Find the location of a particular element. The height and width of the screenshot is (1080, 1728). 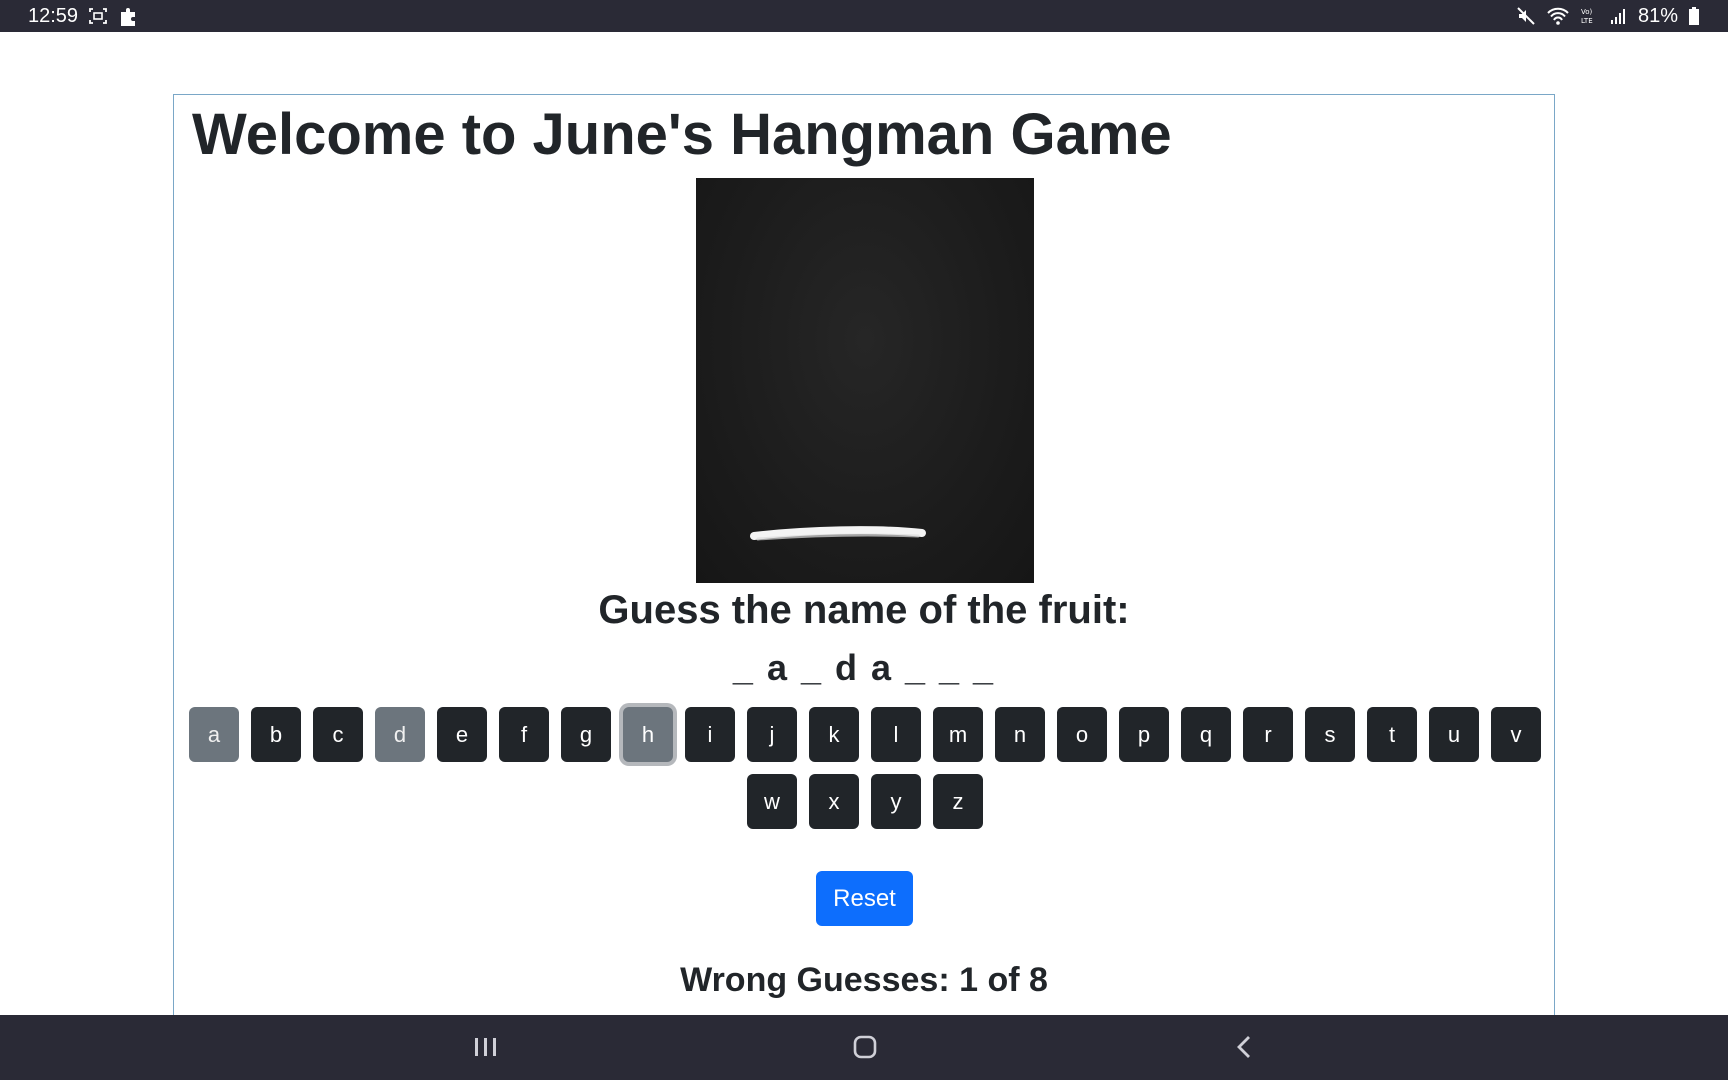

word-display: _ a _ d a _ _ _ is located at coordinates (864, 667).